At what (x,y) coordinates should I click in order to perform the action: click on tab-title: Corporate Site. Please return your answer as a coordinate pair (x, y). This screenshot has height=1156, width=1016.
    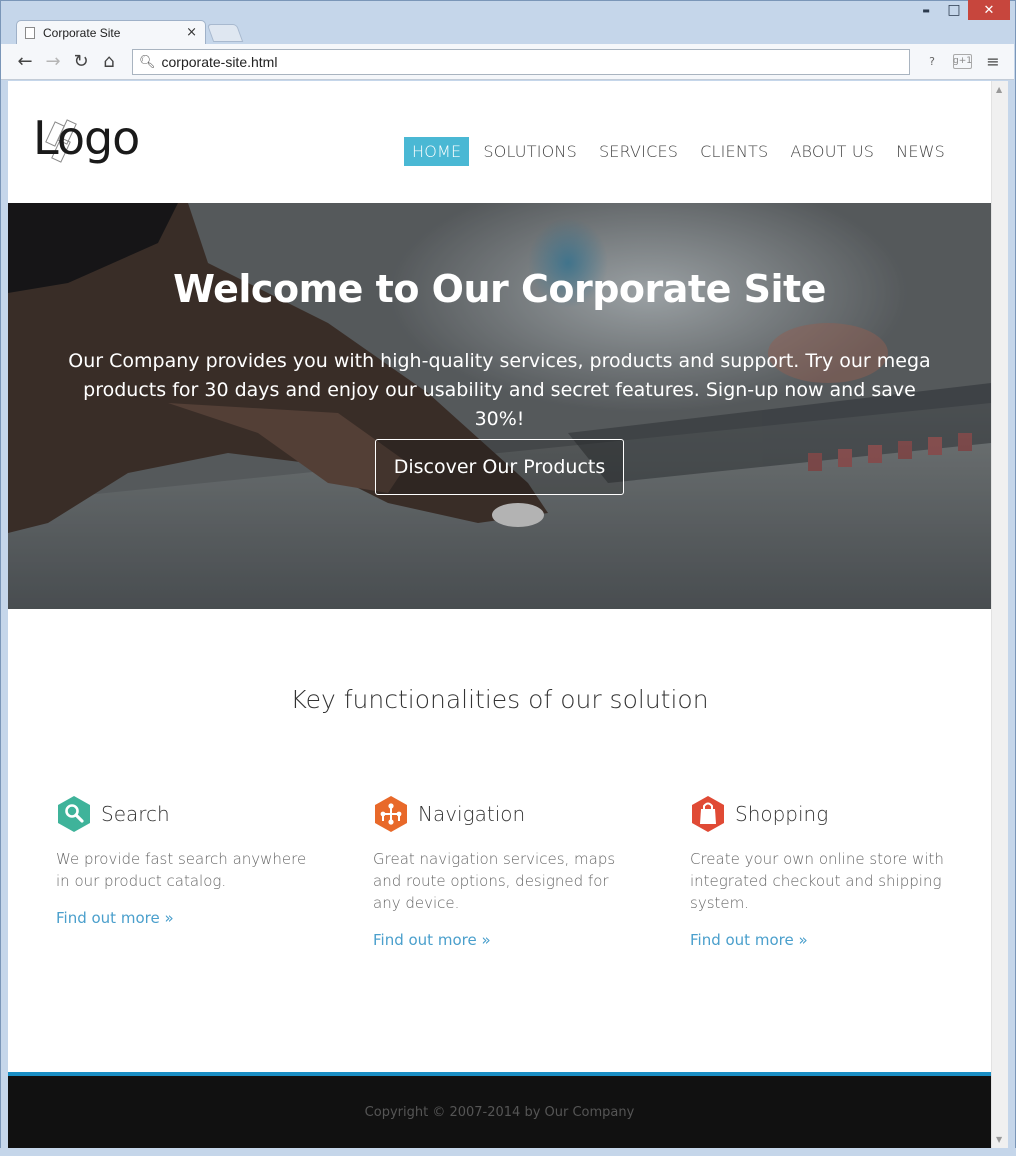
    Looking at the image, I should click on (82, 32).